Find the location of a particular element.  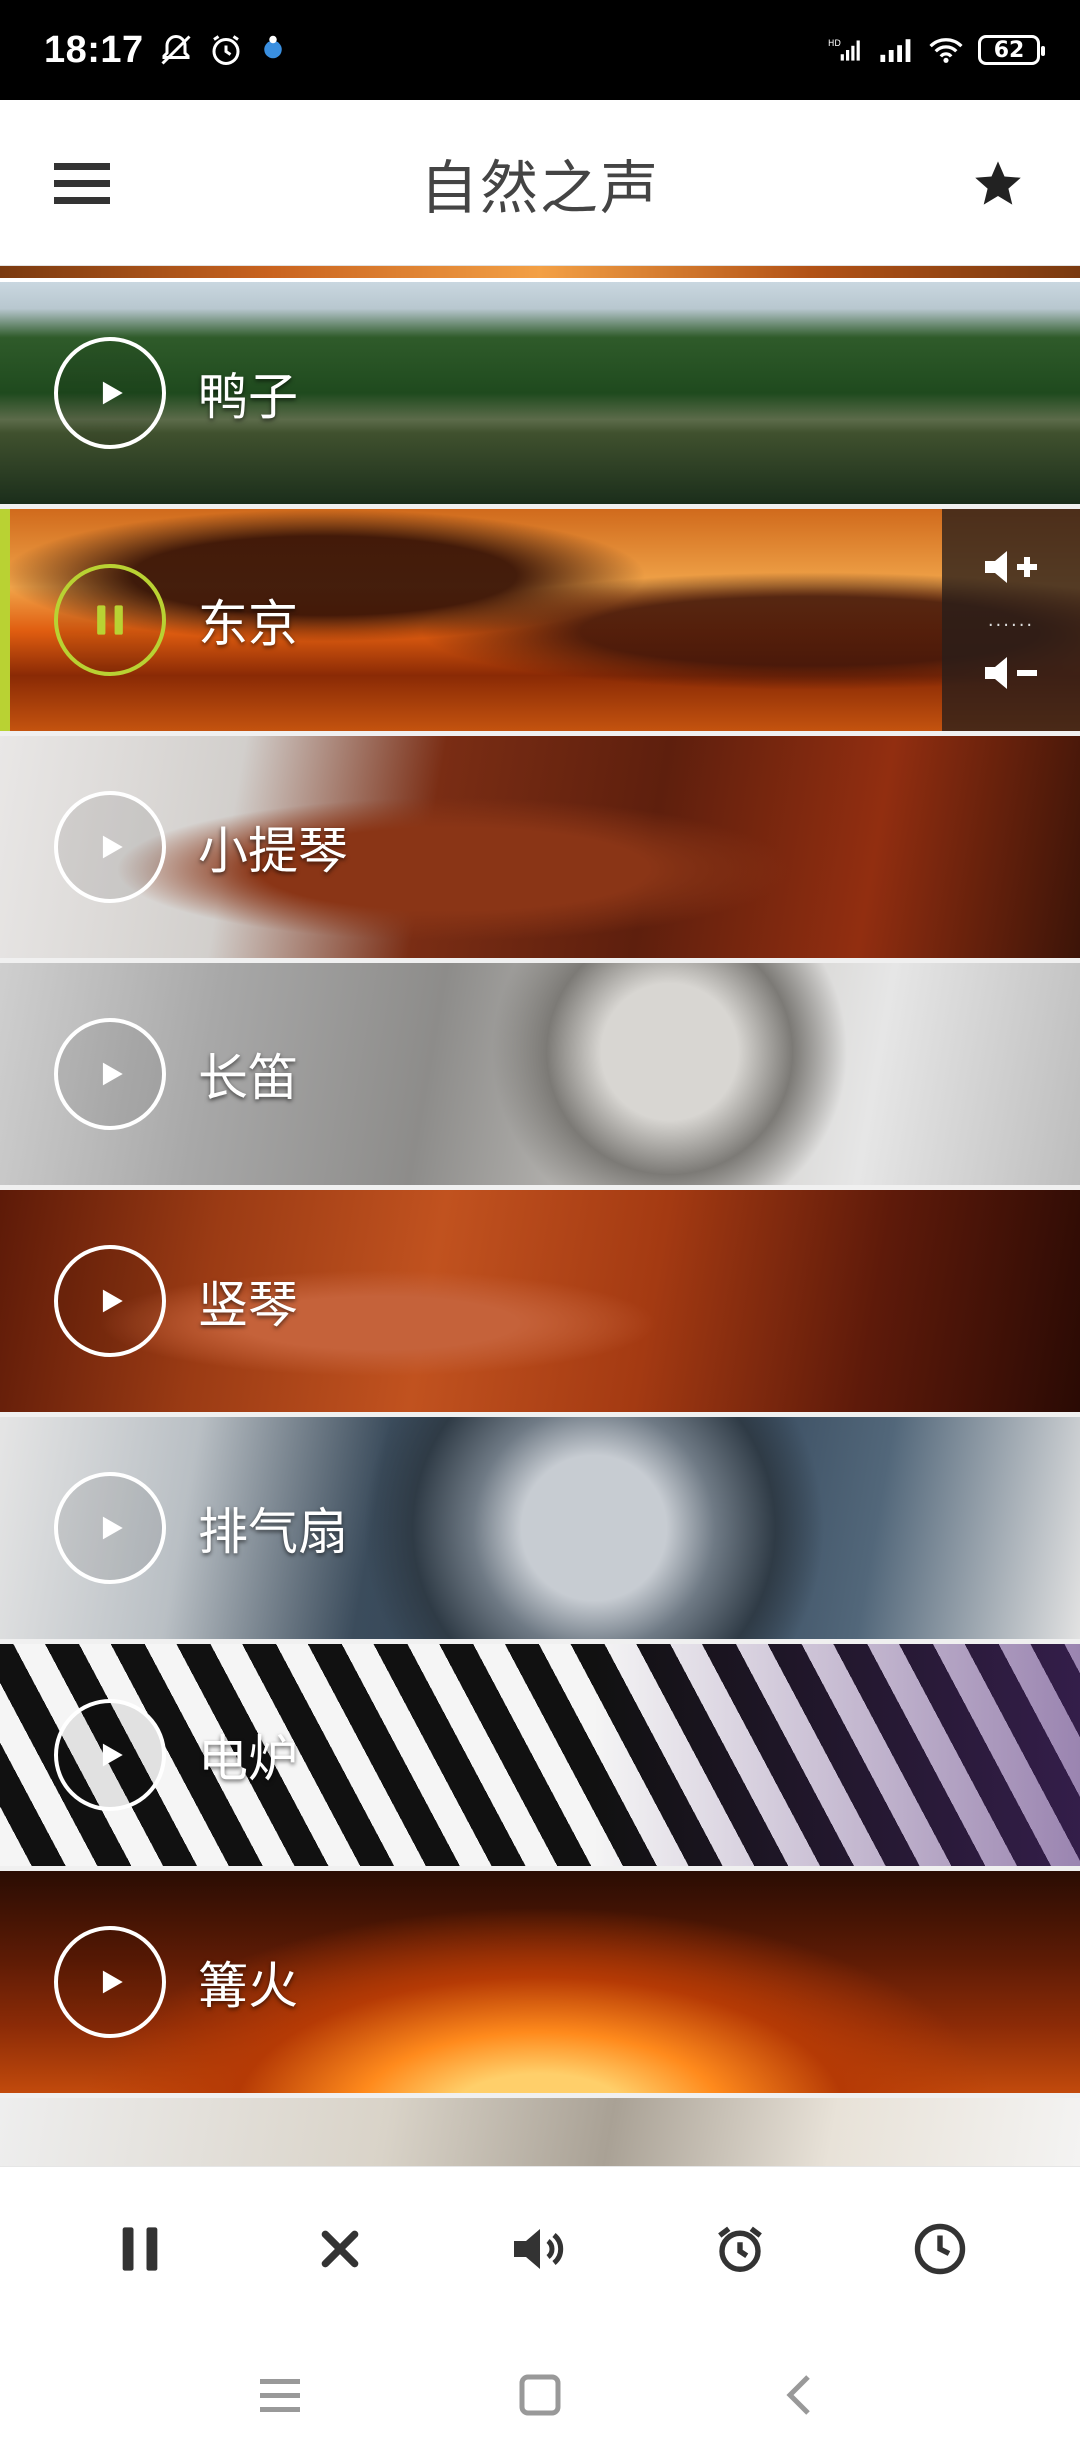

pause-button is located at coordinates (110, 620).